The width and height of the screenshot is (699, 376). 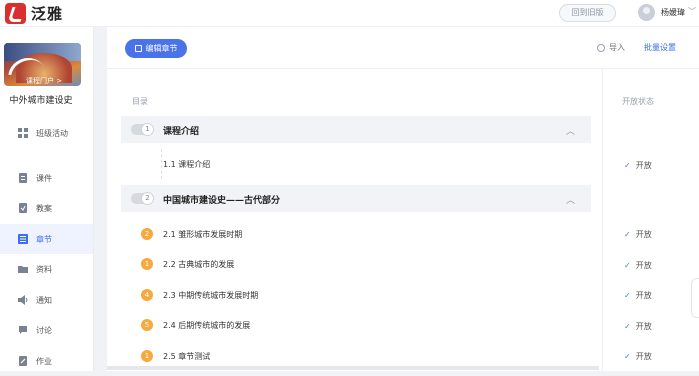 I want to click on sidebar-item-label: 作业, so click(x=44, y=361).